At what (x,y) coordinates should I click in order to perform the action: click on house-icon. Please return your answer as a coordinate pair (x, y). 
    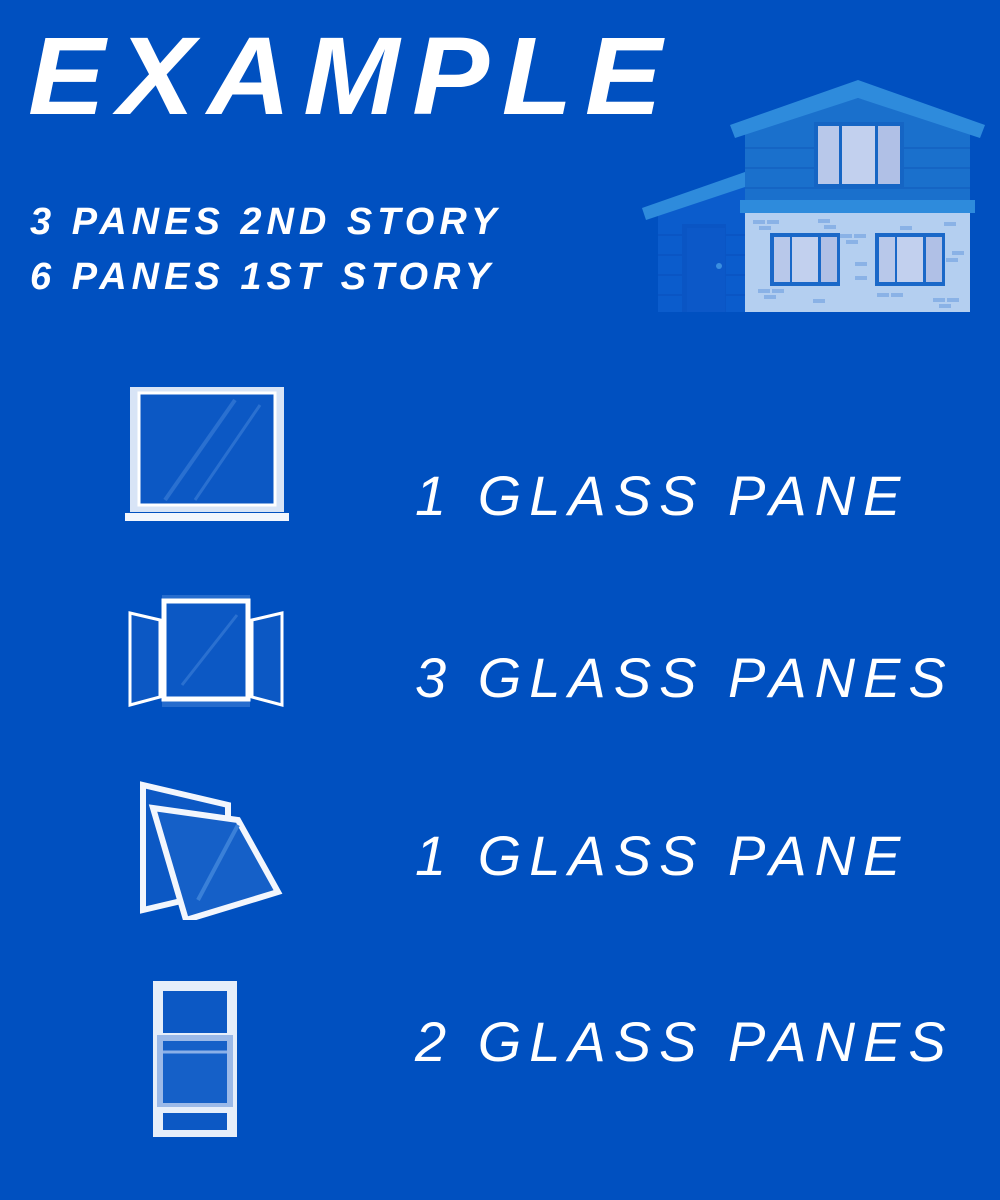
    Looking at the image, I should click on (813, 196).